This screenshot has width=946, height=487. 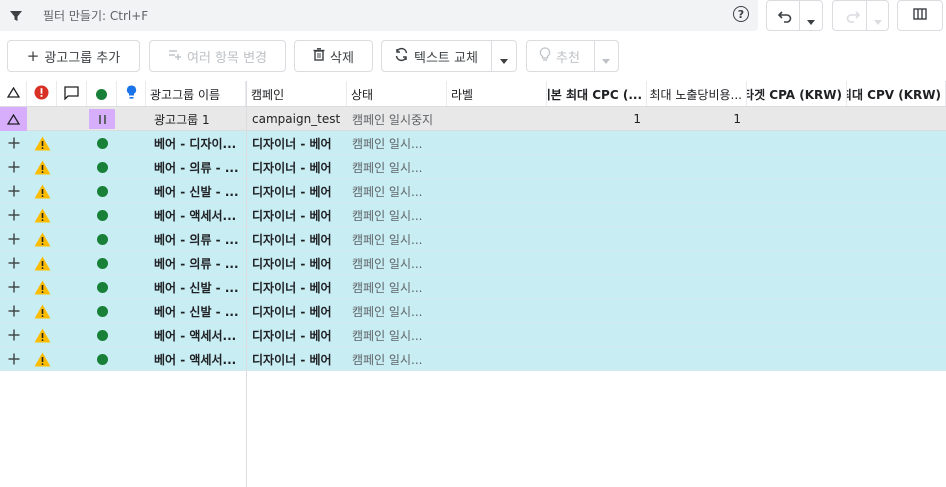 I want to click on suggestion-bulb-icon, so click(x=131, y=94).